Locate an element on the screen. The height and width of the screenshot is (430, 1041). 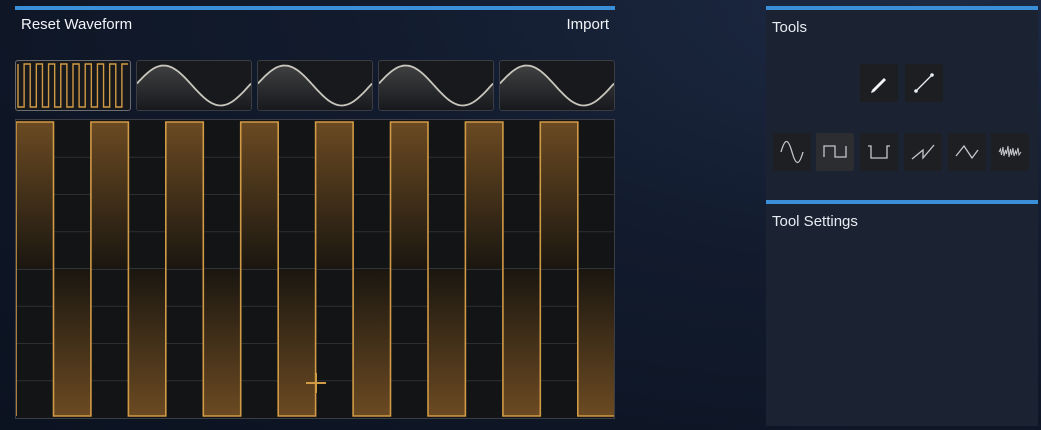
waveform-thumbnails is located at coordinates (315, 85).